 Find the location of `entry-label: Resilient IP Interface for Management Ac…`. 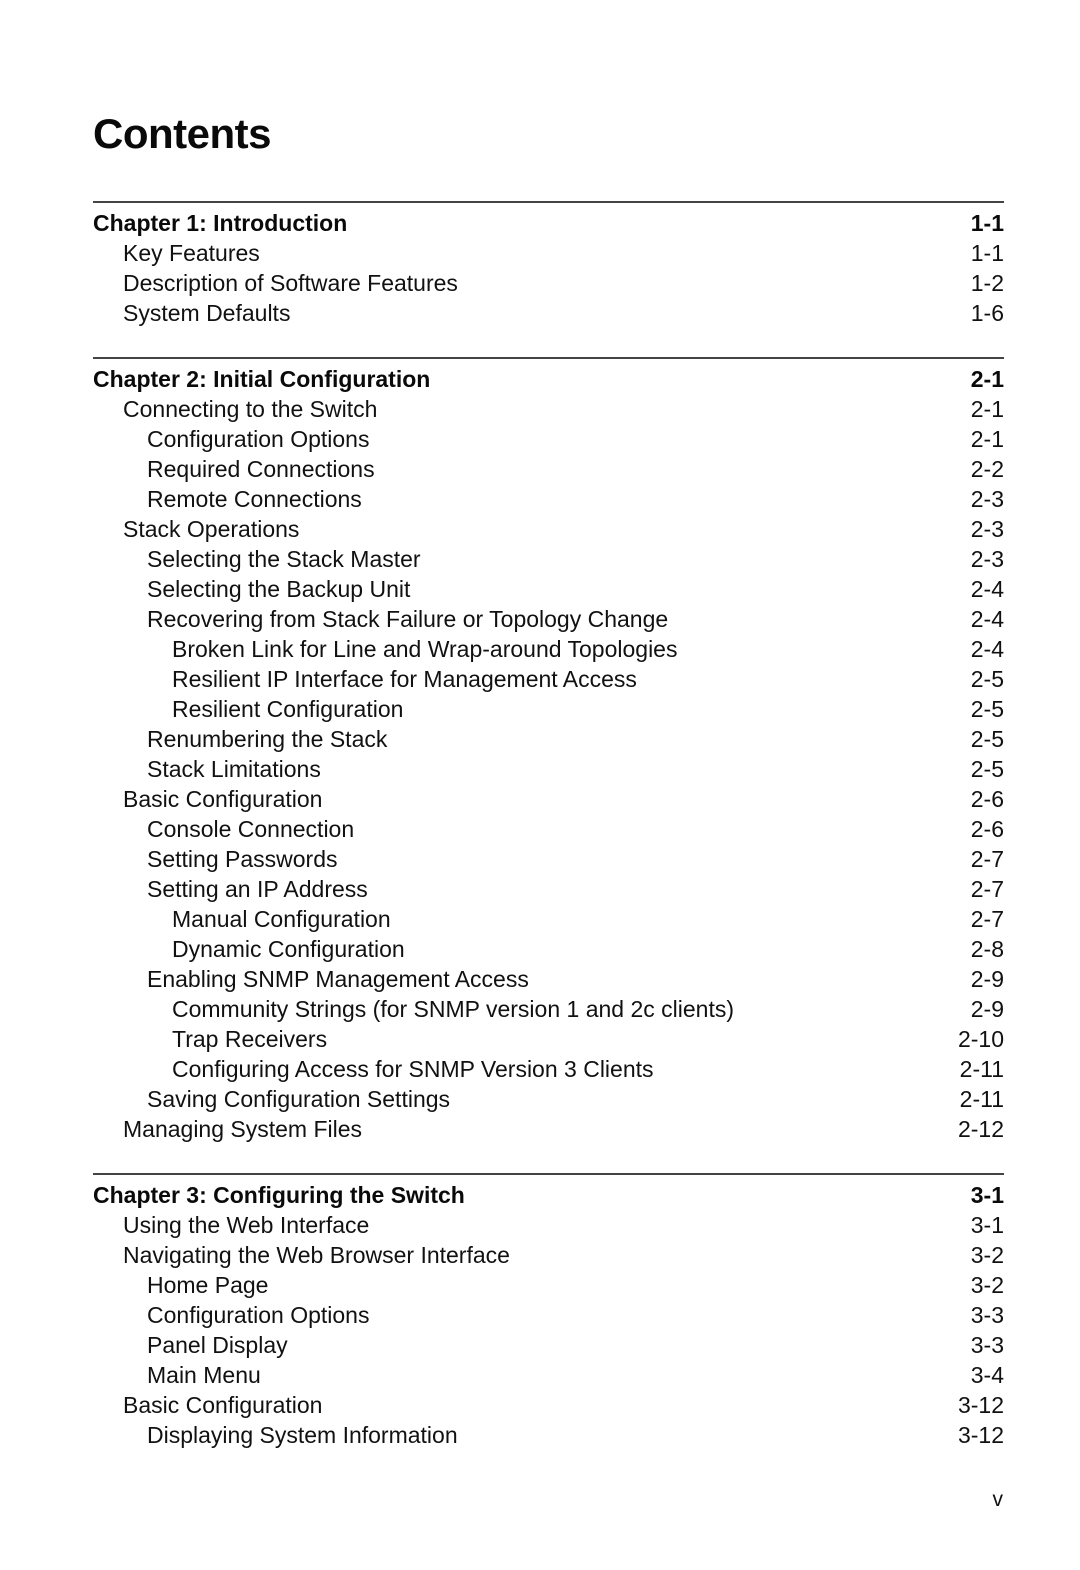

entry-label: Resilient IP Interface for Management Ac… is located at coordinates (404, 679).